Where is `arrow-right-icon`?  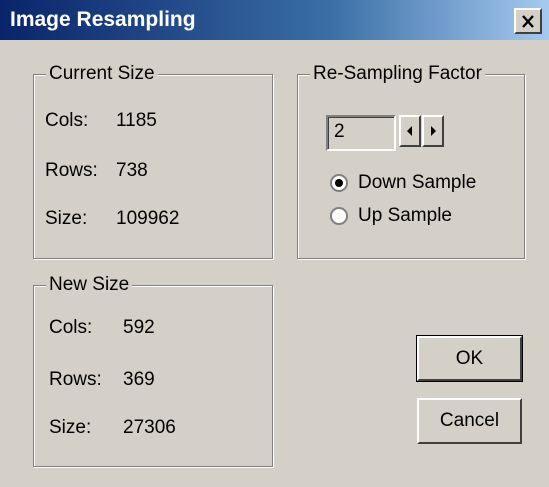
arrow-right-icon is located at coordinates (433, 131).